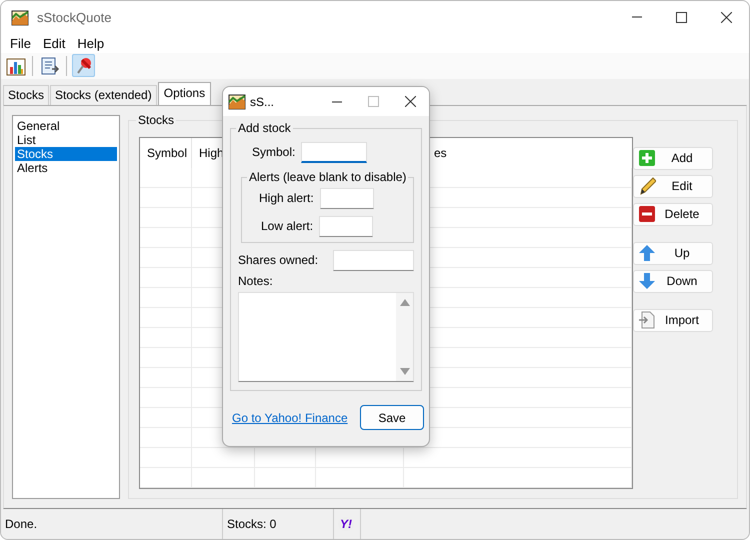 The width and height of the screenshot is (750, 540). I want to click on status-text: Done., so click(112, 523).